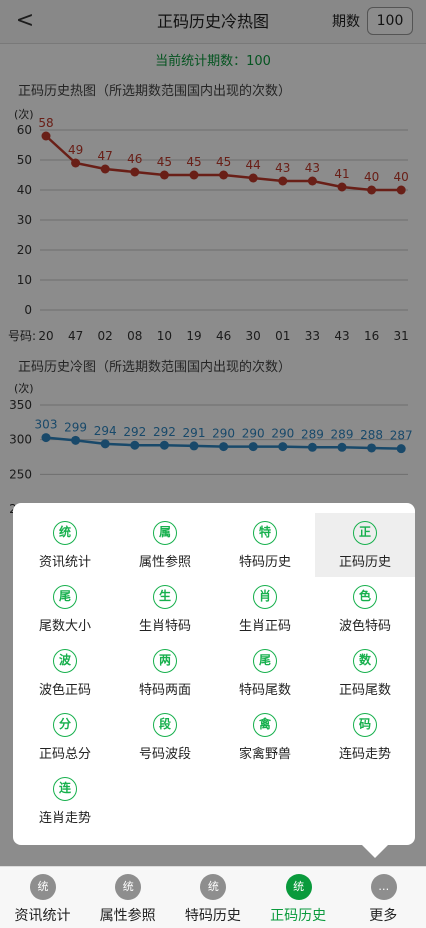  I want to click on menu-item-6: 肖生肖正码, so click(265, 609).